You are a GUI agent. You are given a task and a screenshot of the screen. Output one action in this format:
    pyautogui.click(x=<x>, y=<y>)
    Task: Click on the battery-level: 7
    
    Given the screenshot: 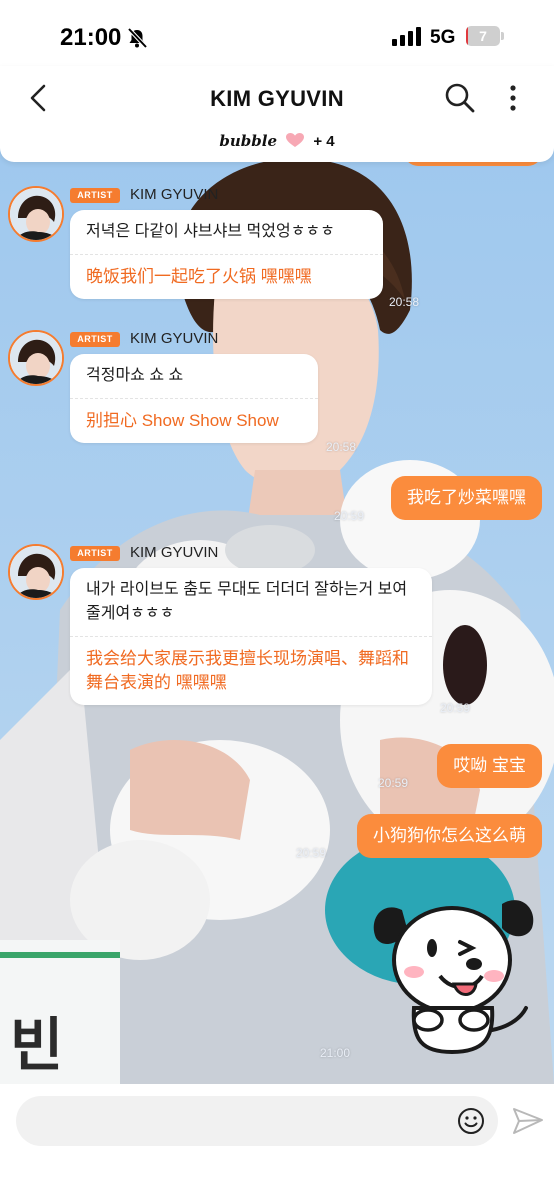 What is the action you would take?
    pyautogui.click(x=483, y=36)
    